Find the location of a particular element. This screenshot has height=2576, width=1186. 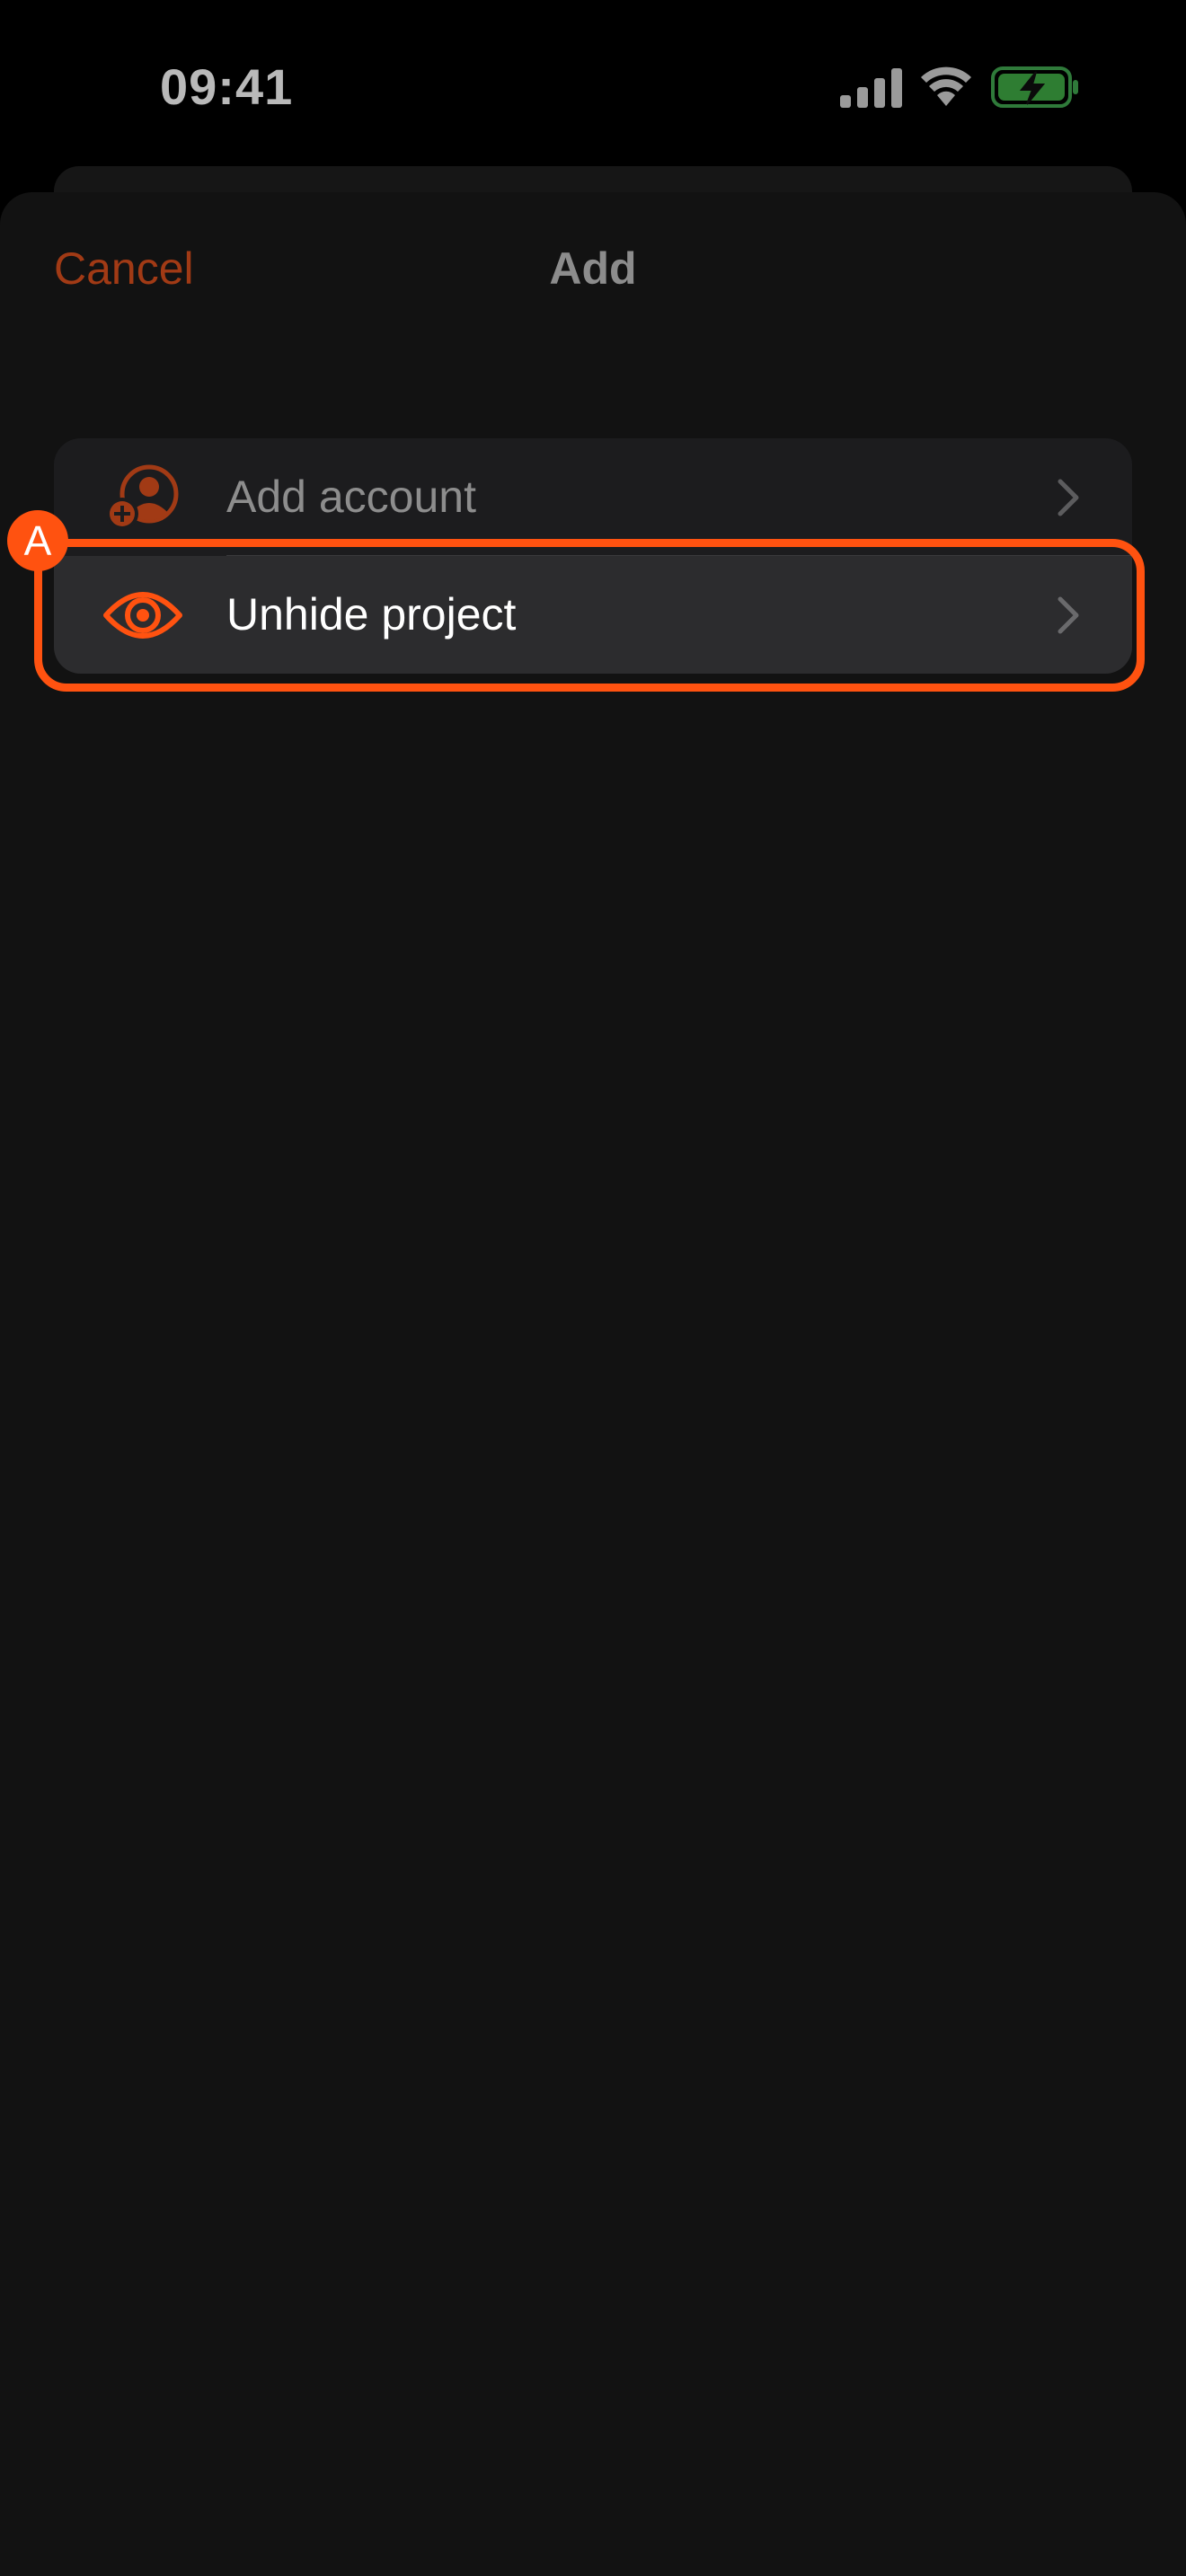

cellular-signal-icon is located at coordinates (871, 88).